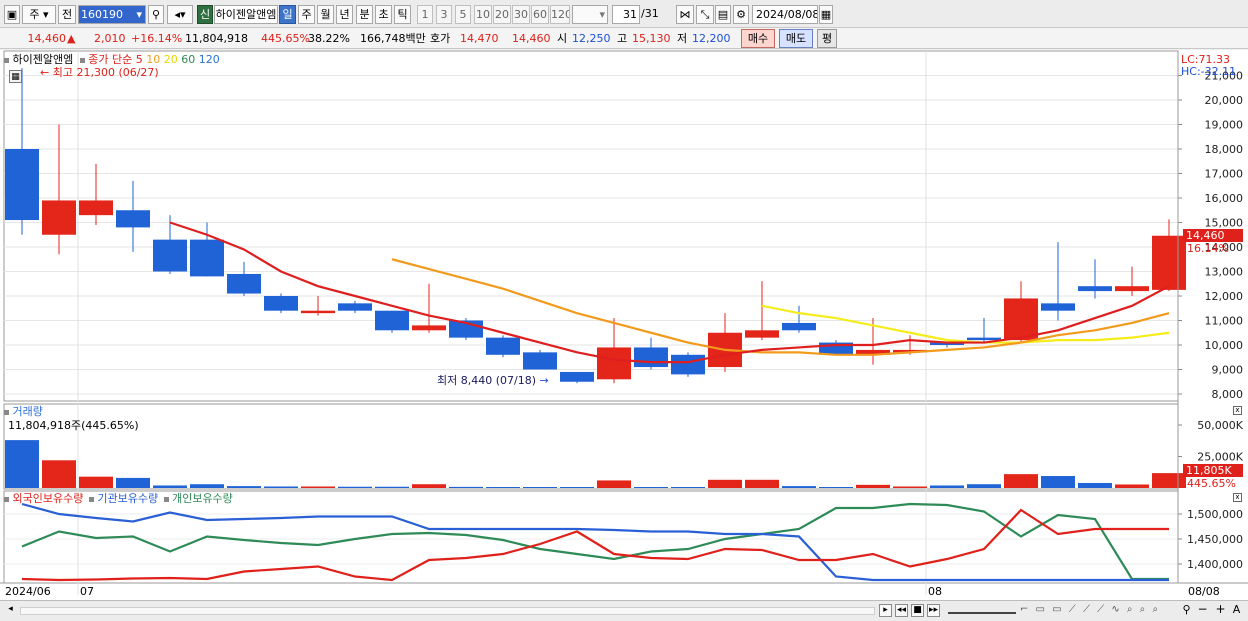 The image size is (1248, 621). What do you see at coordinates (1215, 539) in the screenshot?
I see `holdings-tick-label: 1,450,000` at bounding box center [1215, 539].